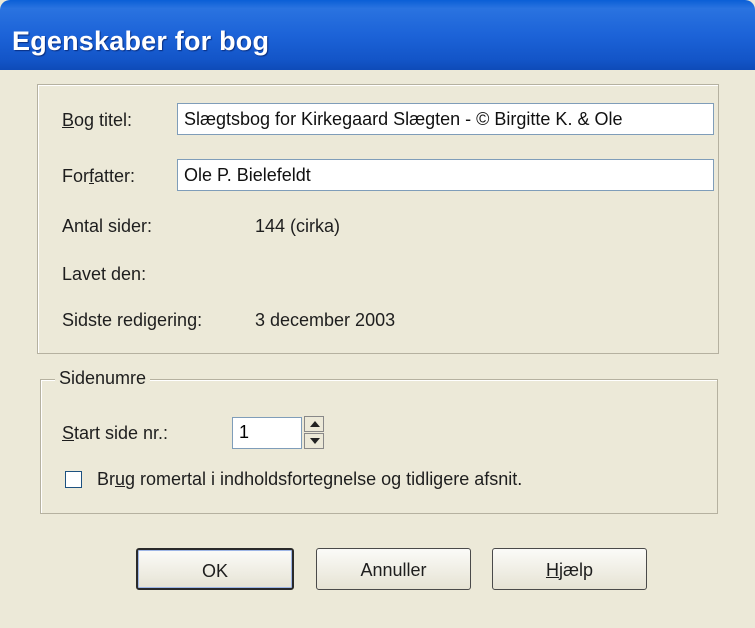  What do you see at coordinates (103, 378) in the screenshot?
I see `page-numbers-group-label: Sidenumre` at bounding box center [103, 378].